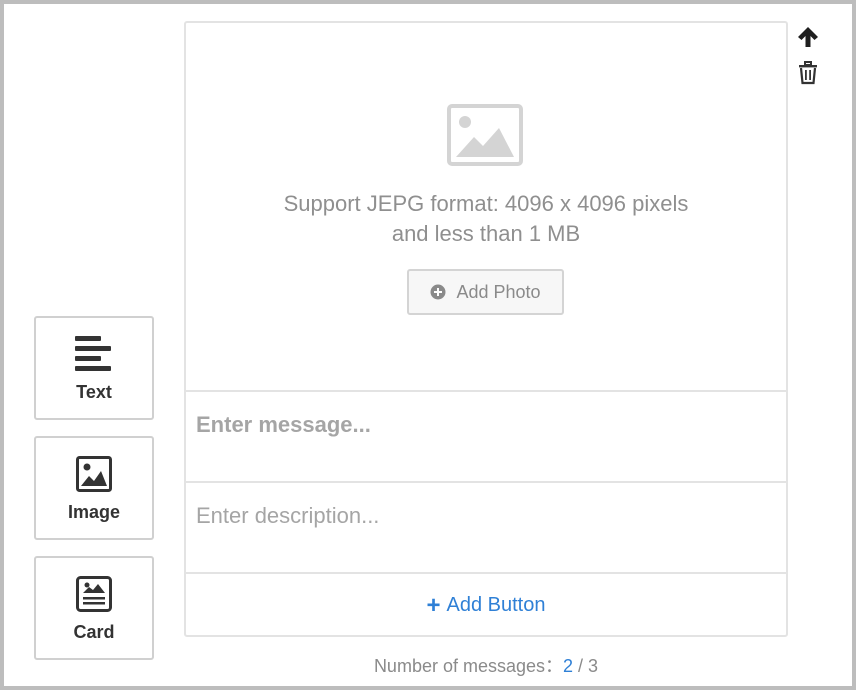 The height and width of the screenshot is (690, 856). I want to click on type-button-text: Text, so click(94, 368).